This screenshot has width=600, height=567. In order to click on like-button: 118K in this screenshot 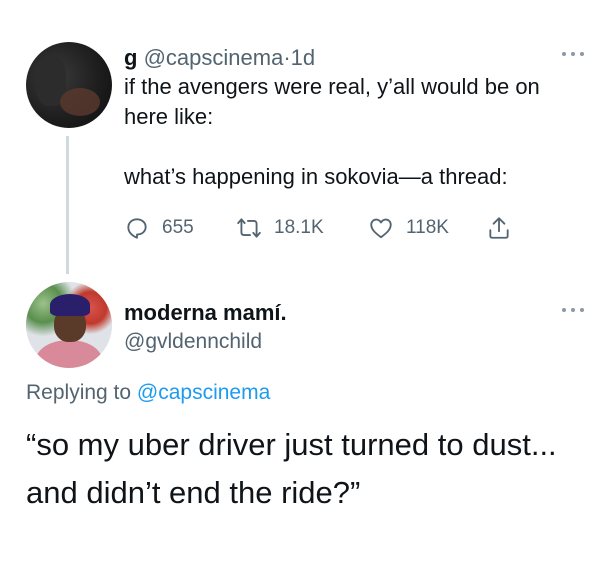, I will do `click(408, 228)`.